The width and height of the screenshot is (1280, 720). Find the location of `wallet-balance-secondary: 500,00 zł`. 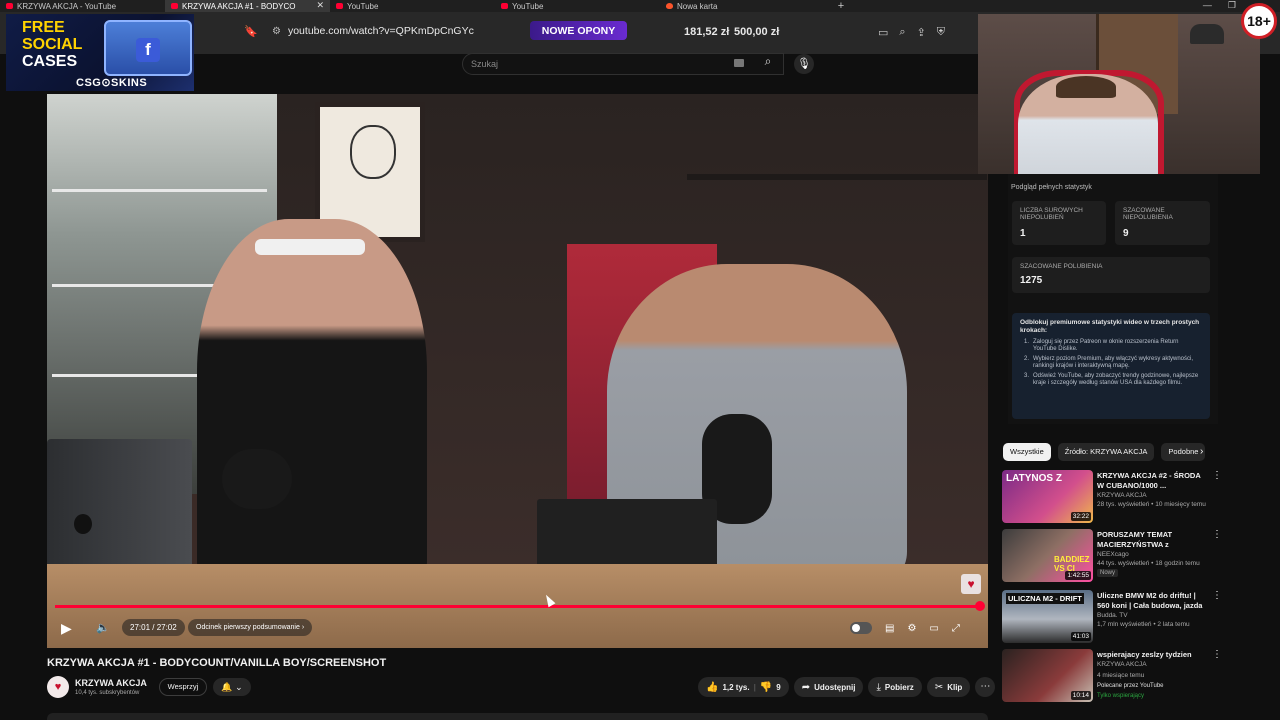

wallet-balance-secondary: 500,00 zł is located at coordinates (757, 32).